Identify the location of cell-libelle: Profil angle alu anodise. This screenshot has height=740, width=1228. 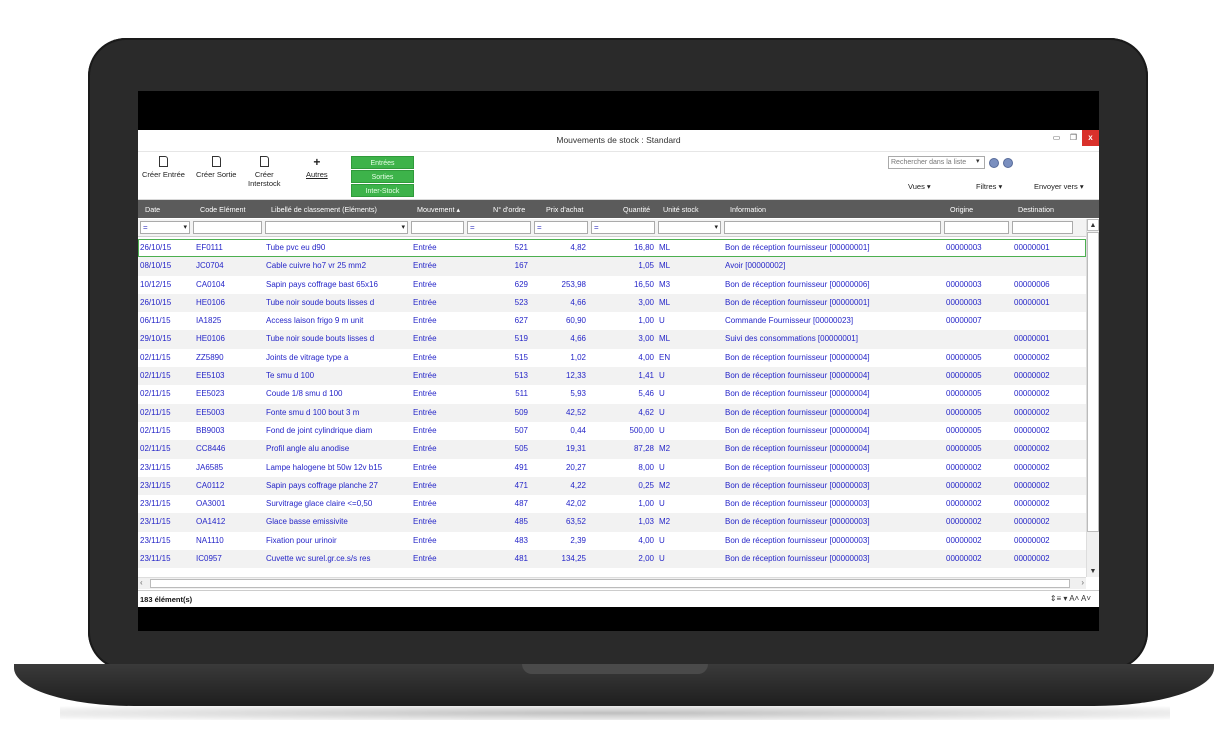
(308, 449).